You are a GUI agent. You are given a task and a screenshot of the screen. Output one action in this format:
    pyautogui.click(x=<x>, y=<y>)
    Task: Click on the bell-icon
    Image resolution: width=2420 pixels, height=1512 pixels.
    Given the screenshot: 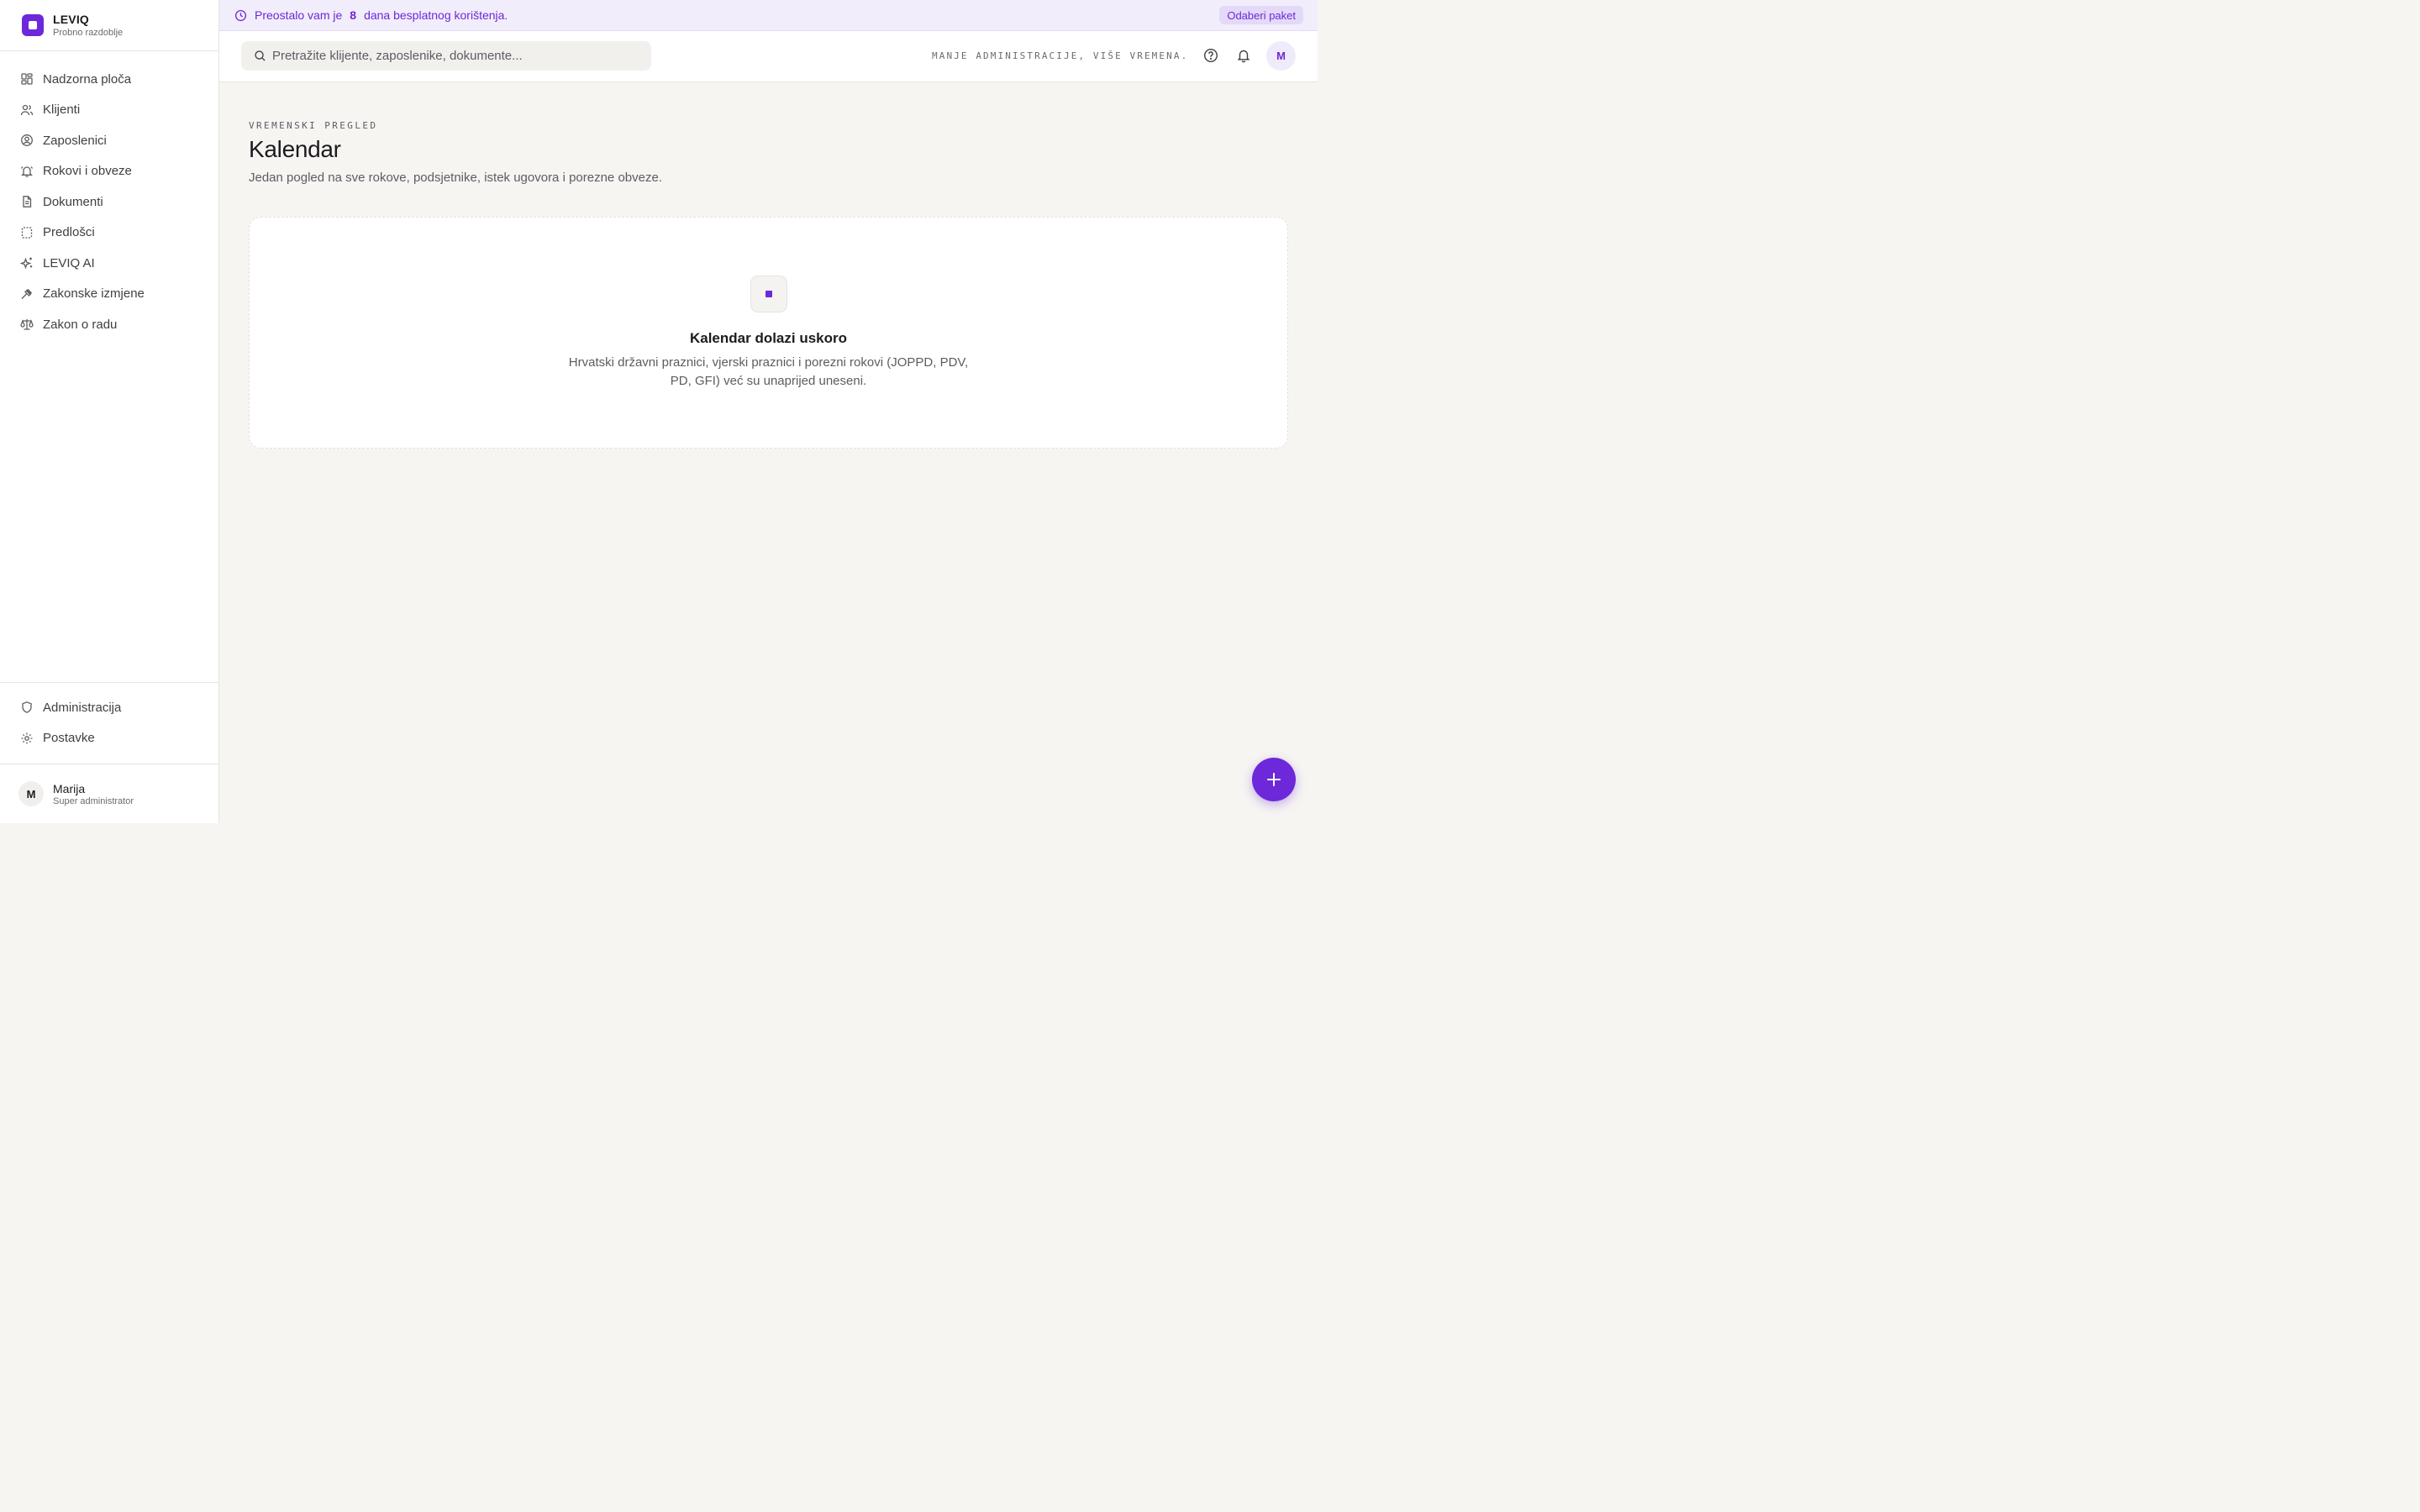 What is the action you would take?
    pyautogui.click(x=1243, y=56)
    